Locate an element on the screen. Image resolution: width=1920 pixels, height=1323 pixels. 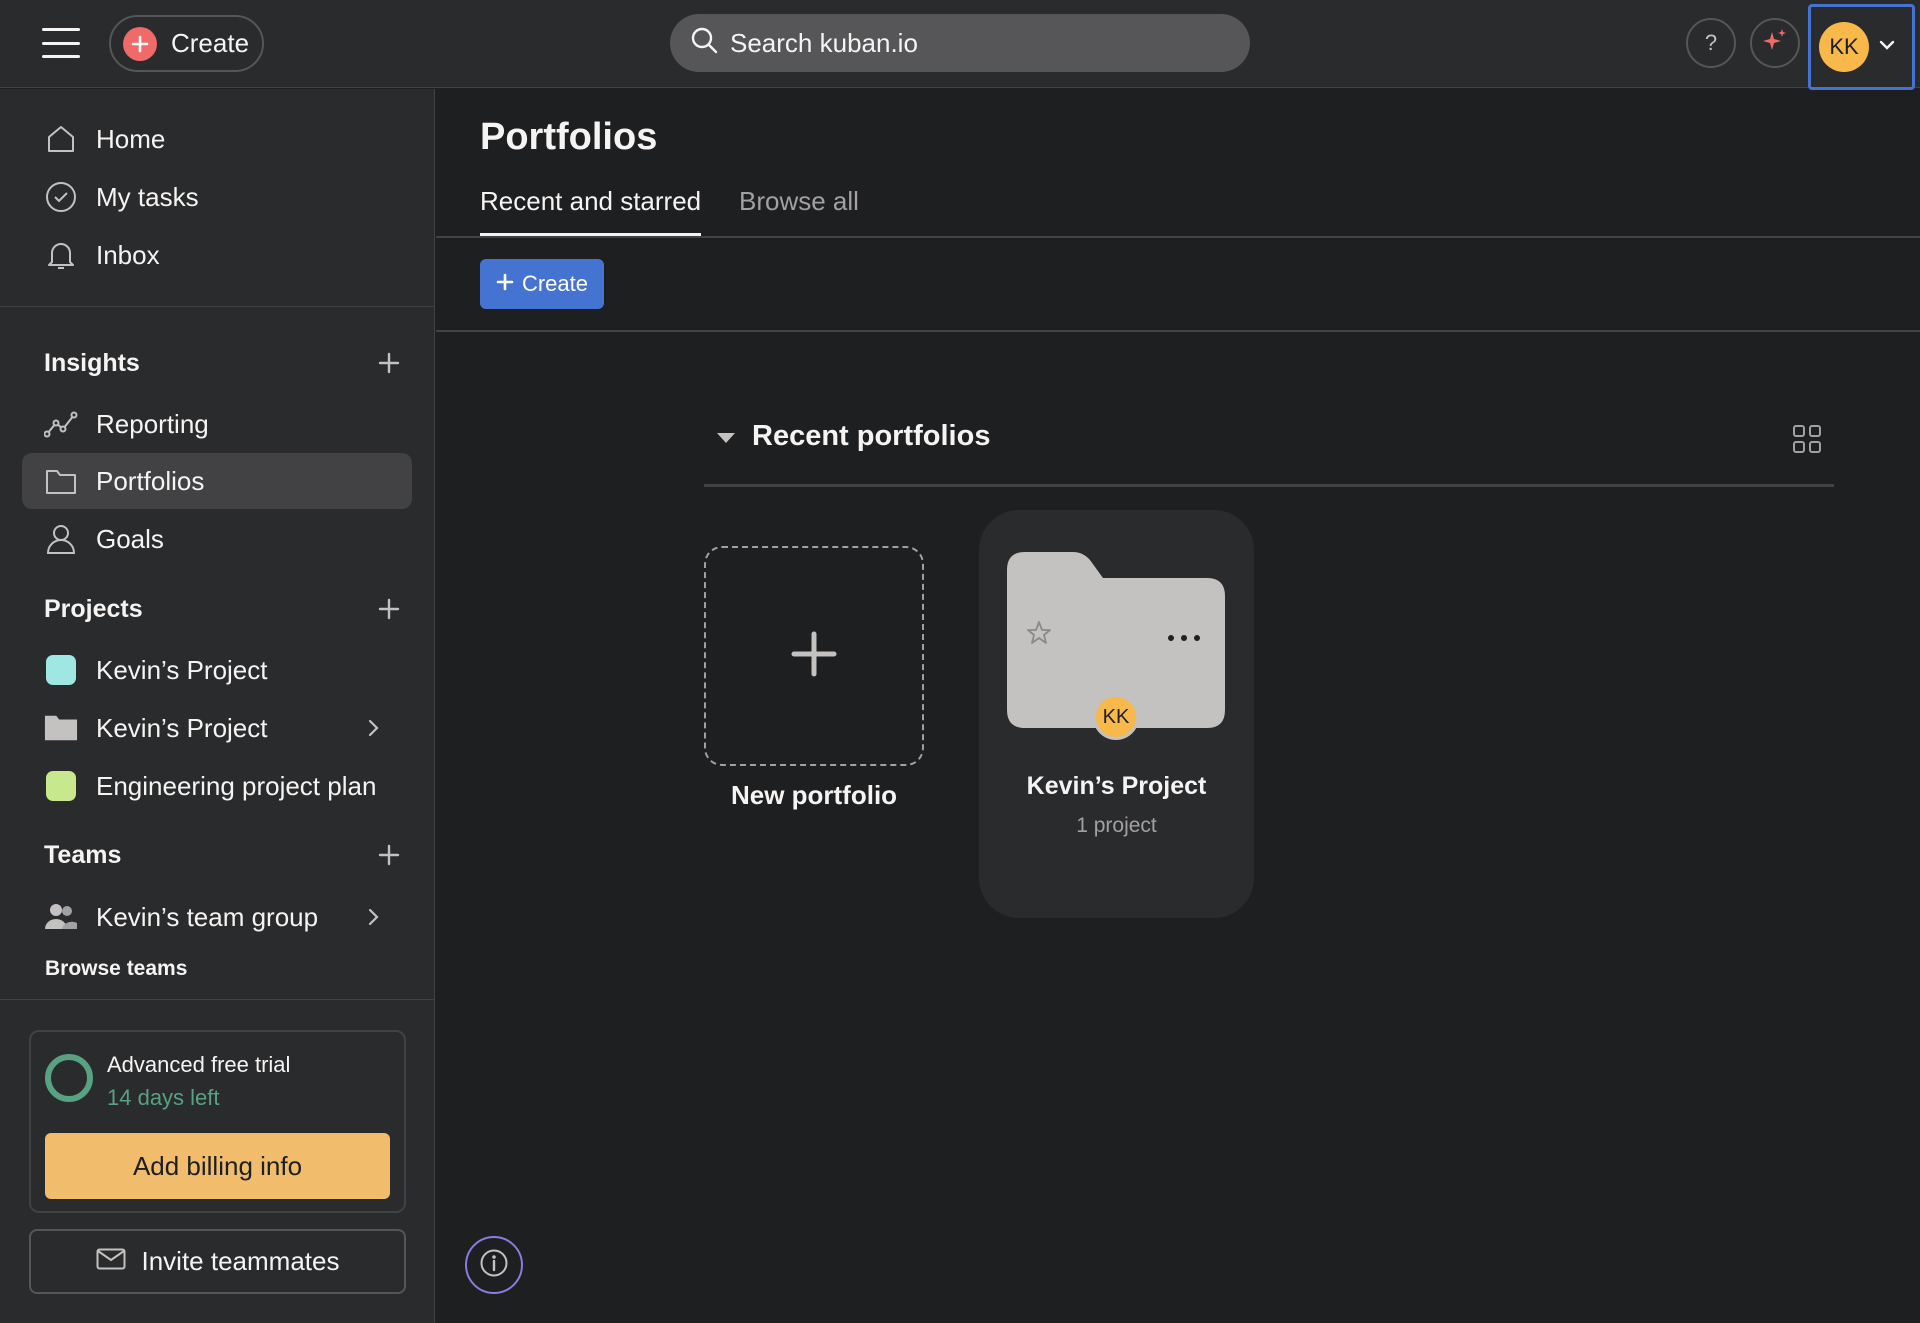
mail-icon is located at coordinates (111, 1261).